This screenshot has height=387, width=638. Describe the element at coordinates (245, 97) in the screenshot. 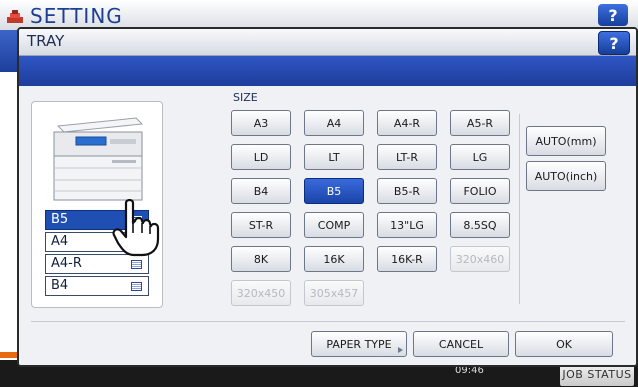

I see `size-label: SIZE` at that location.